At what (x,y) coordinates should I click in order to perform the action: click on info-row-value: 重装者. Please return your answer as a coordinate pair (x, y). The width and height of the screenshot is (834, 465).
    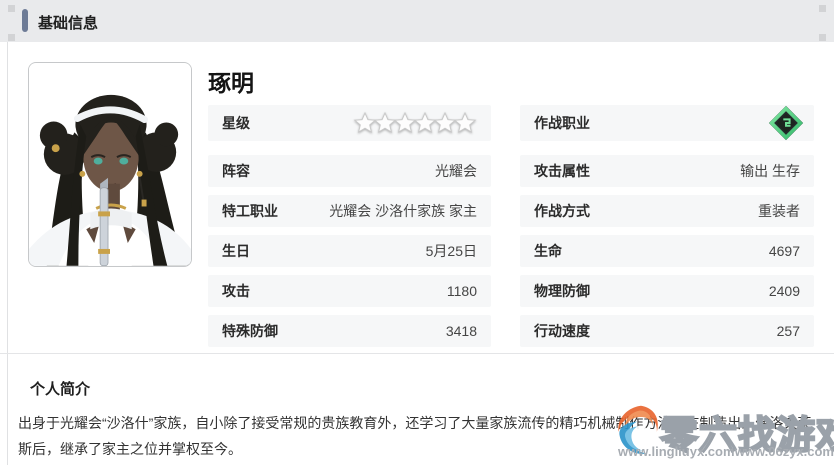
    Looking at the image, I should click on (779, 211).